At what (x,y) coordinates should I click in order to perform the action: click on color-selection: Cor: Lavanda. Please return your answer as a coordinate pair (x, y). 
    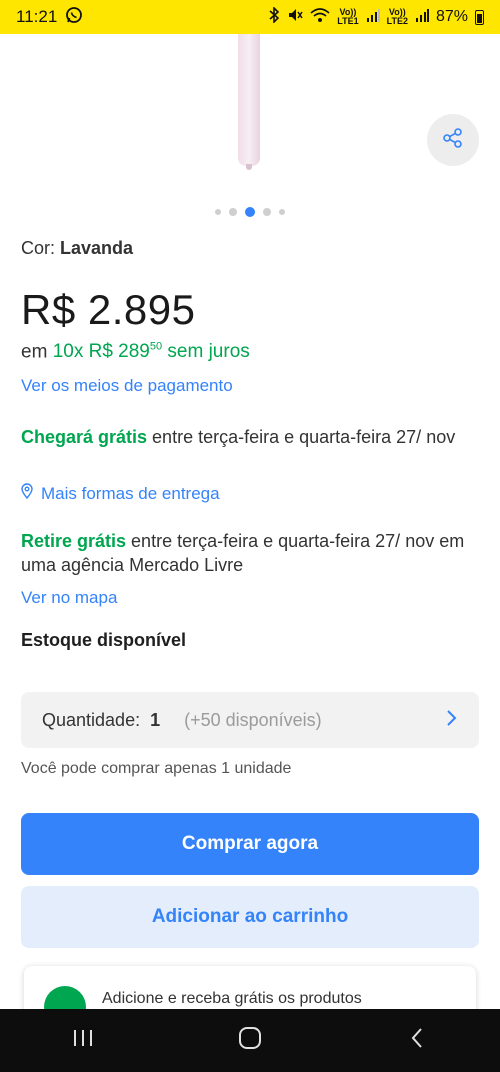
    Looking at the image, I should click on (77, 248).